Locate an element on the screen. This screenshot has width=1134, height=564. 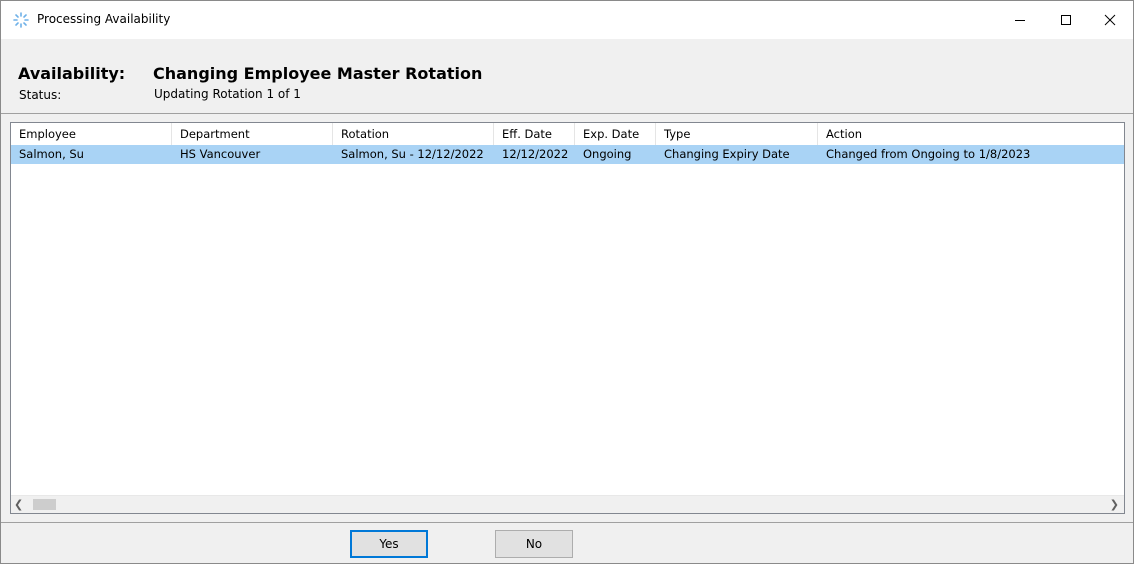
scroll-right-icon: ❯ is located at coordinates (1113, 504).